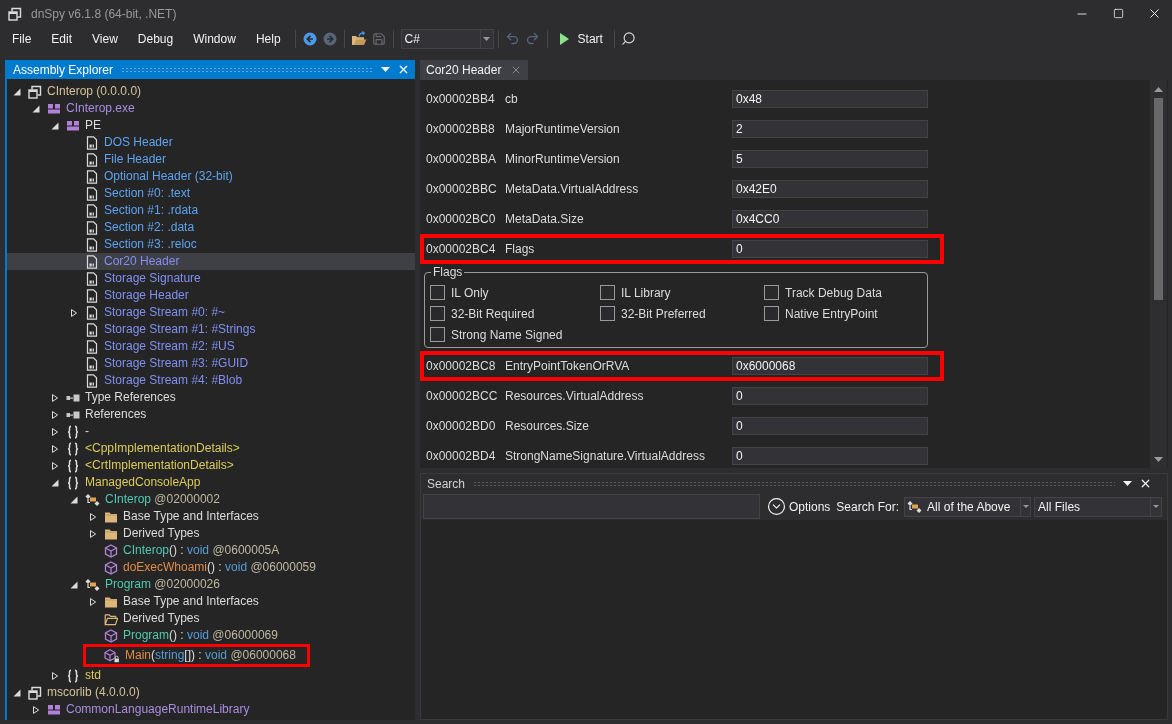 The image size is (1172, 724). What do you see at coordinates (580, 38) in the screenshot?
I see `start-button: Start` at bounding box center [580, 38].